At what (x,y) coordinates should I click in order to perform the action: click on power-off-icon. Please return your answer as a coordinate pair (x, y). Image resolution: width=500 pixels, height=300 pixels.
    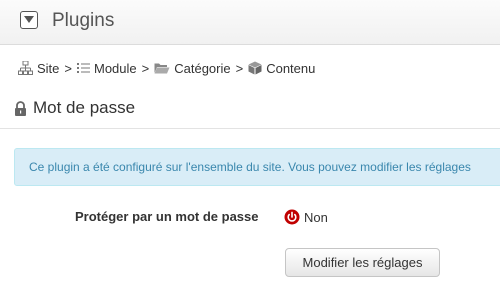
    Looking at the image, I should click on (292, 217).